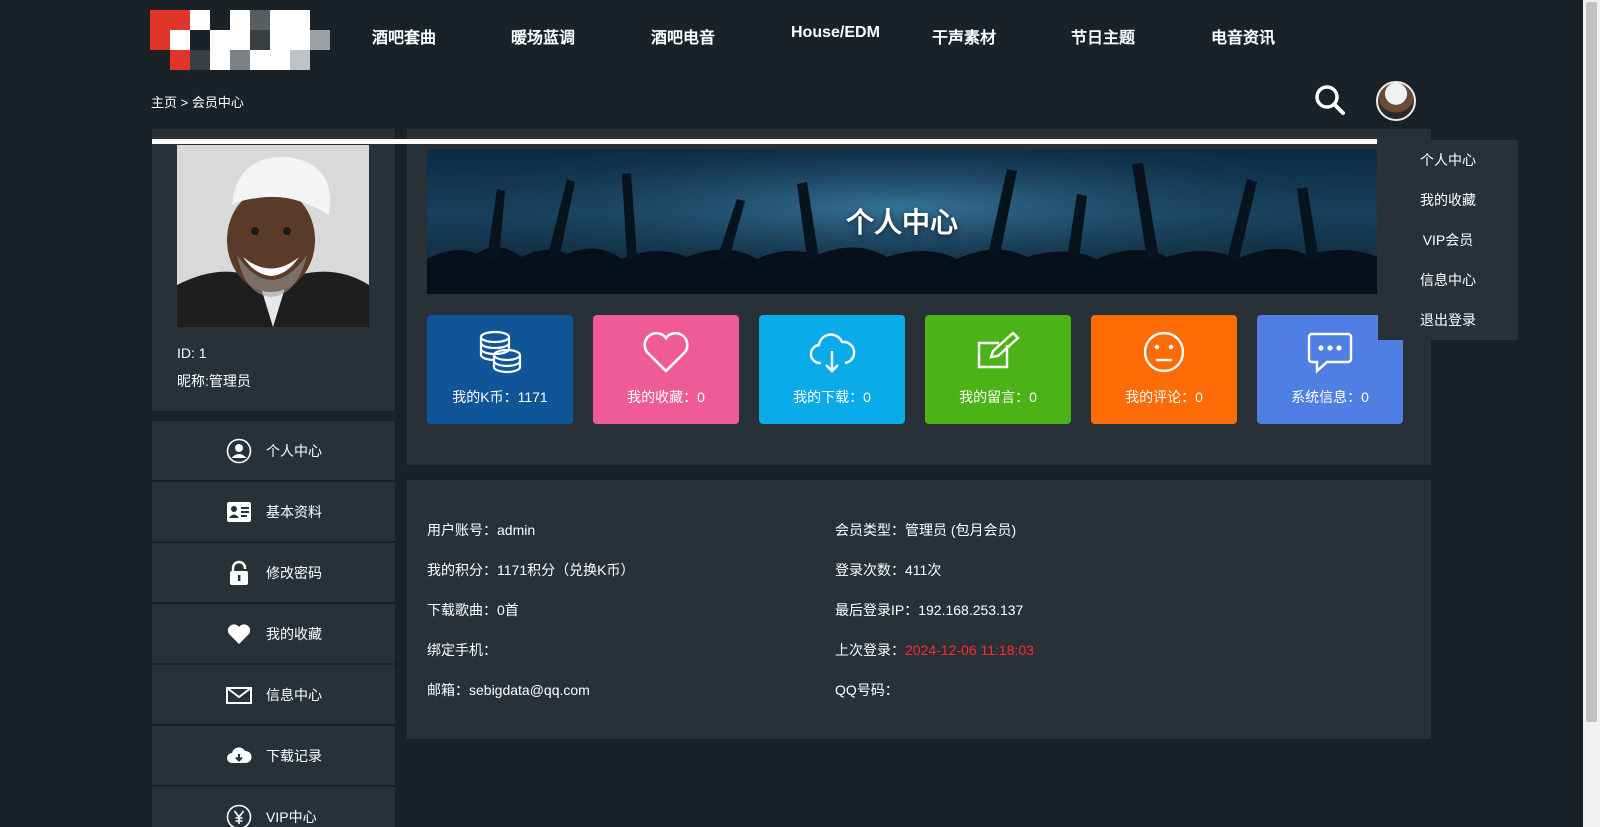  I want to click on profile-card: ID: 1 昵称:管理员, so click(273, 270).